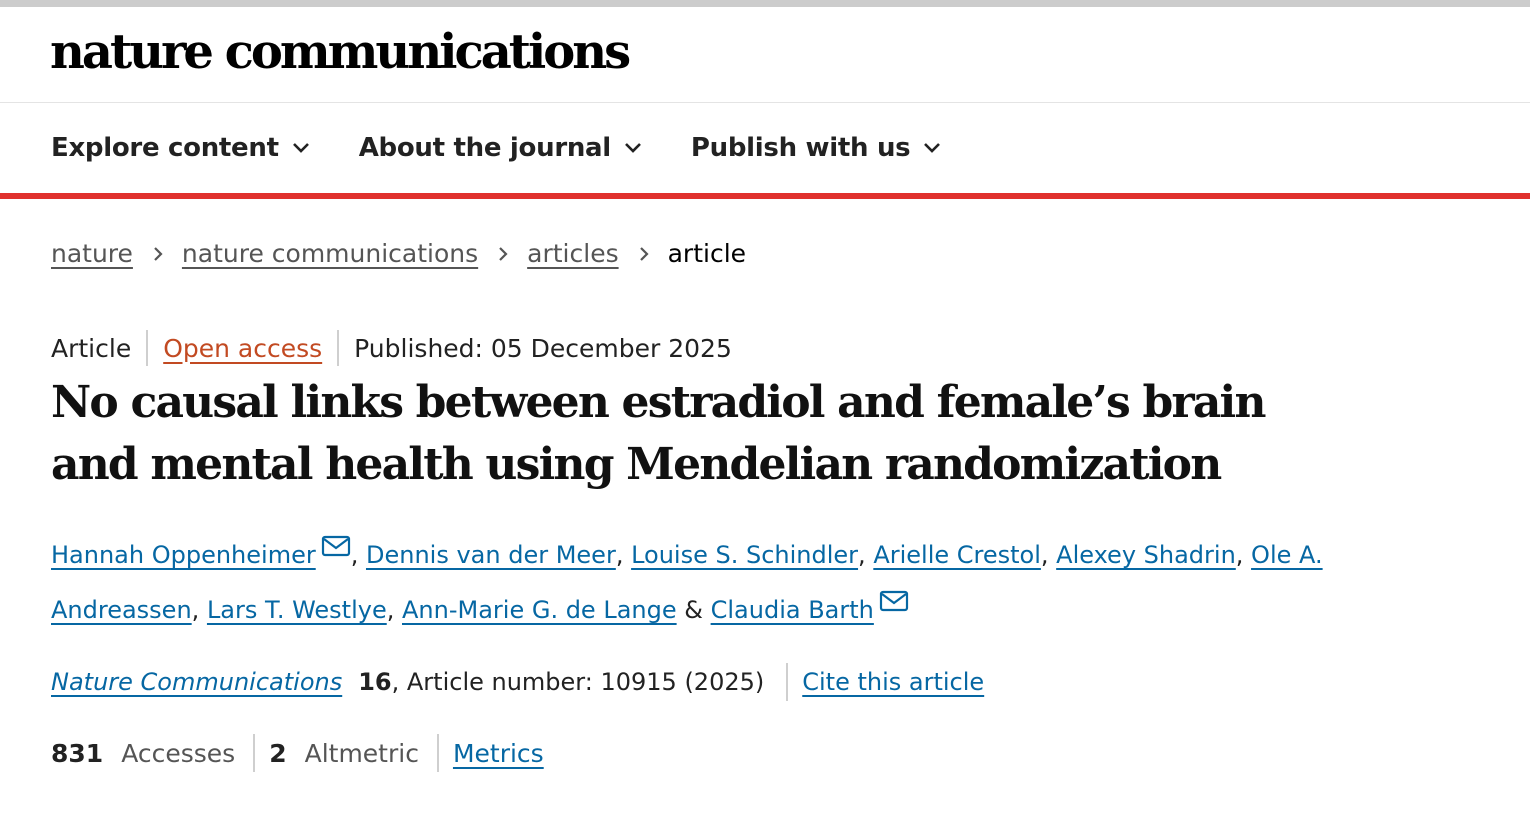 Image resolution: width=1530 pixels, height=824 pixels. I want to click on author-link: Dennis van der Meer, so click(491, 555).